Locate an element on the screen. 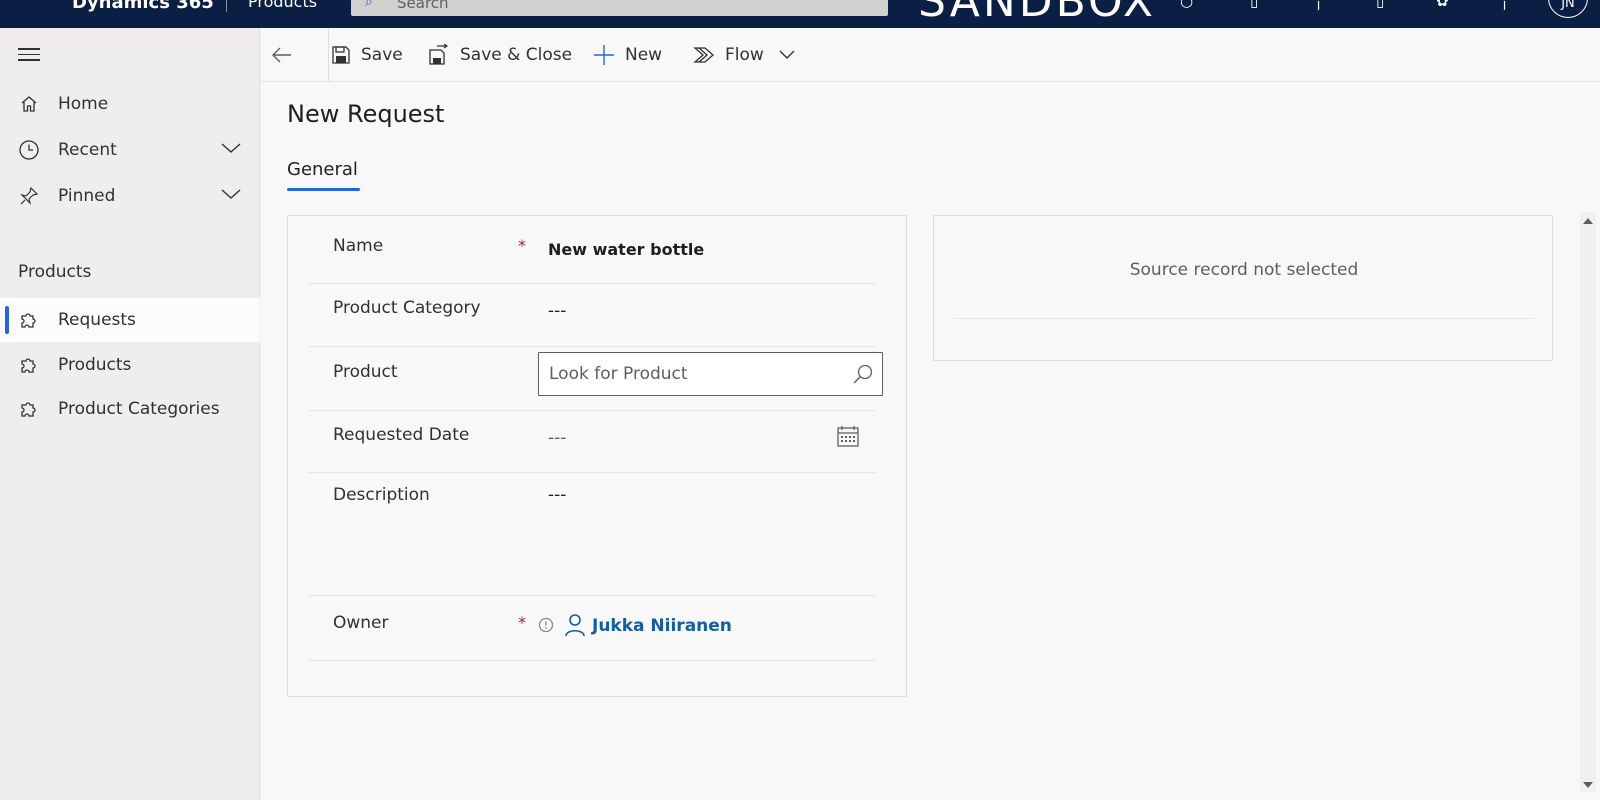  sidebar-item-label: Products is located at coordinates (95, 365).